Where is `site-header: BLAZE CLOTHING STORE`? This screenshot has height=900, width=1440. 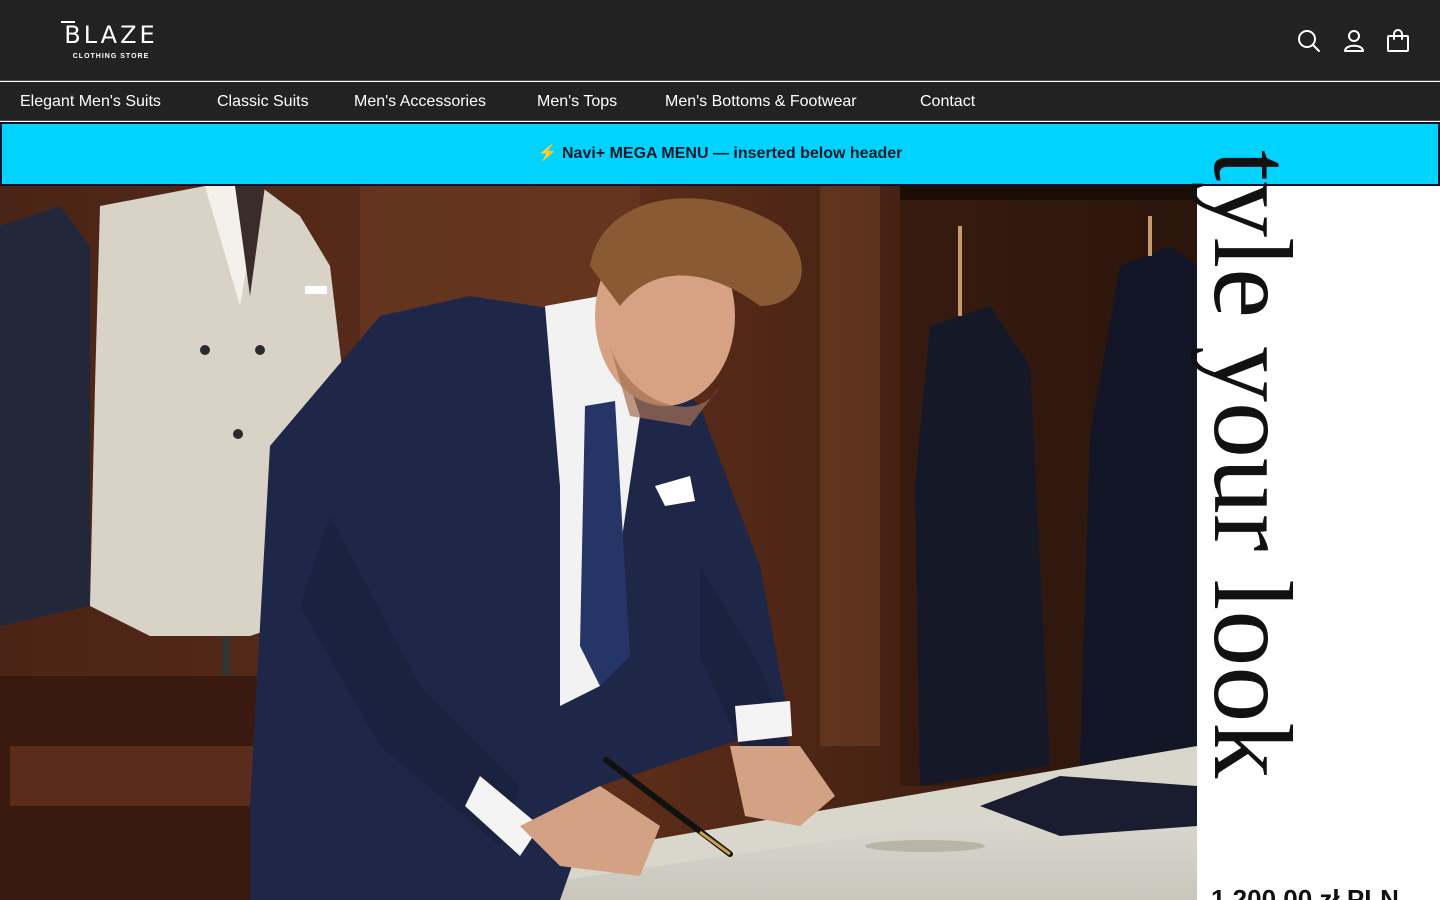 site-header: BLAZE CLOTHING STORE is located at coordinates (720, 40).